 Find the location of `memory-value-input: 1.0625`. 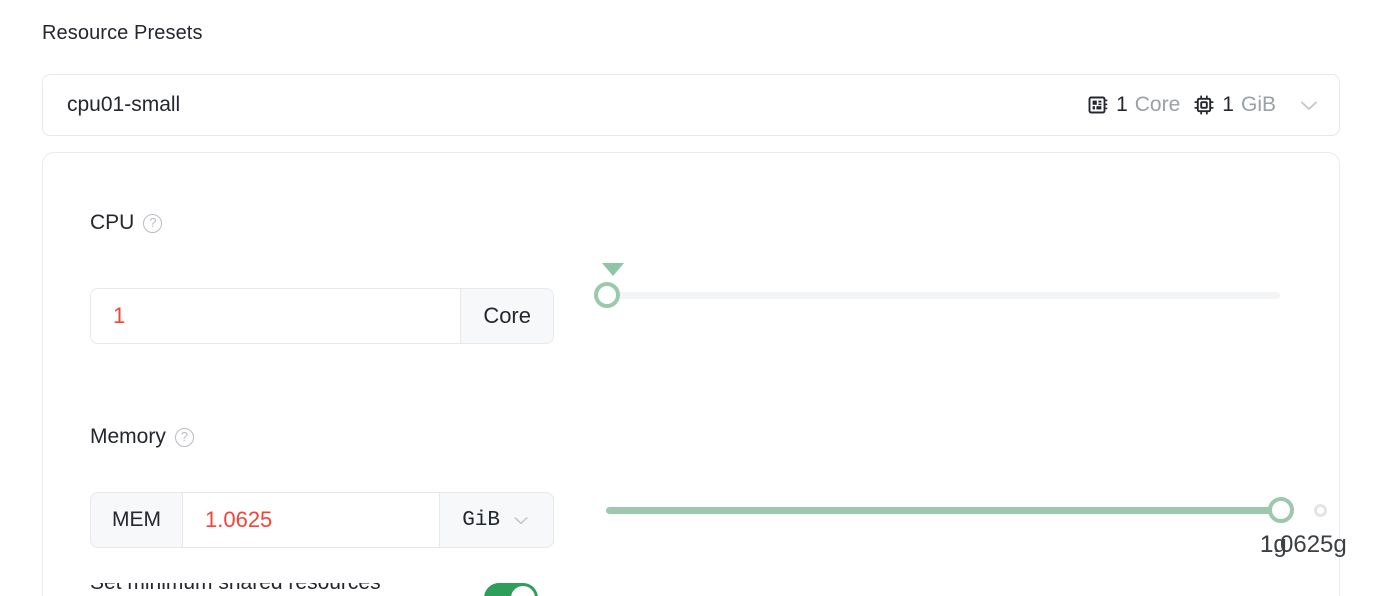

memory-value-input: 1.0625 is located at coordinates (311, 520).